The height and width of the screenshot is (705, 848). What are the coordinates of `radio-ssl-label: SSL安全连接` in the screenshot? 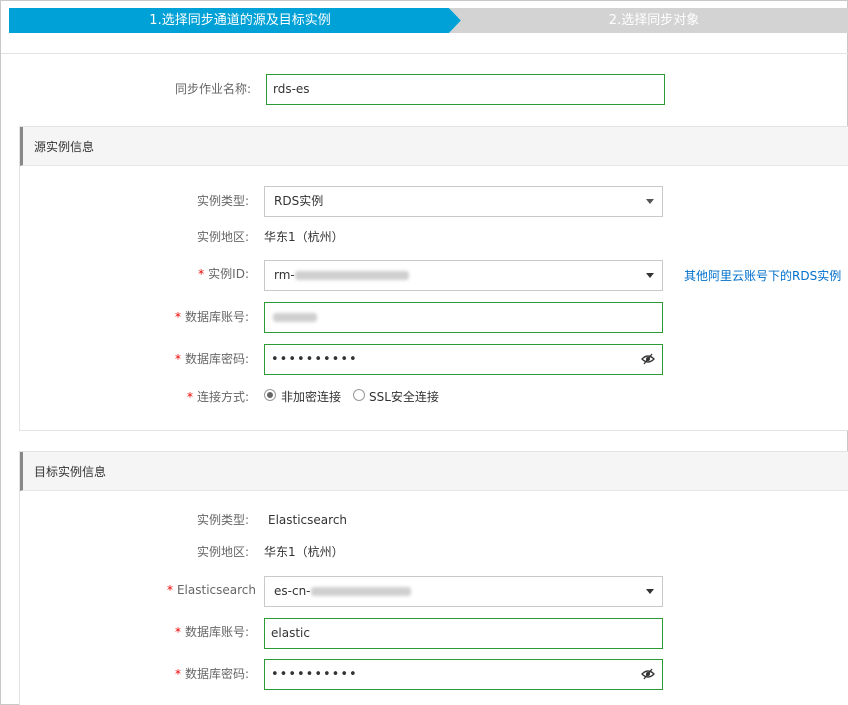 It's located at (404, 397).